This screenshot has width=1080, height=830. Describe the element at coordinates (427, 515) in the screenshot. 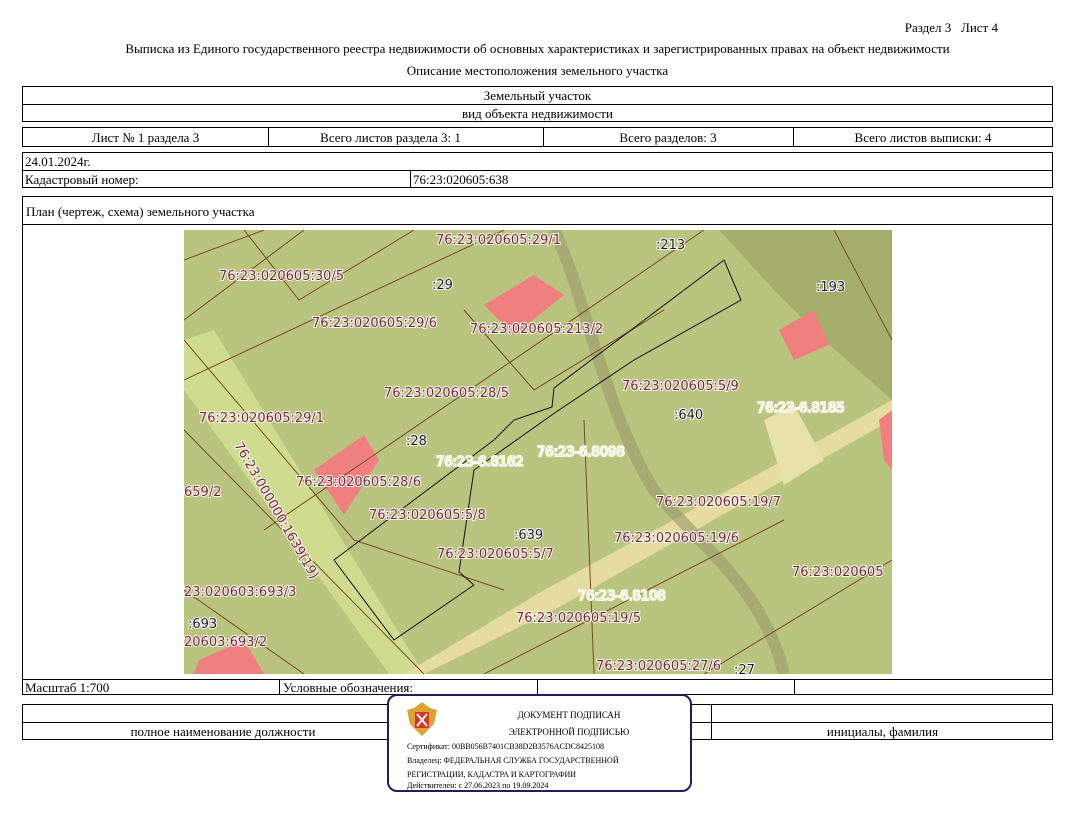

I see `map-label: 76:23:020605:5/8` at that location.